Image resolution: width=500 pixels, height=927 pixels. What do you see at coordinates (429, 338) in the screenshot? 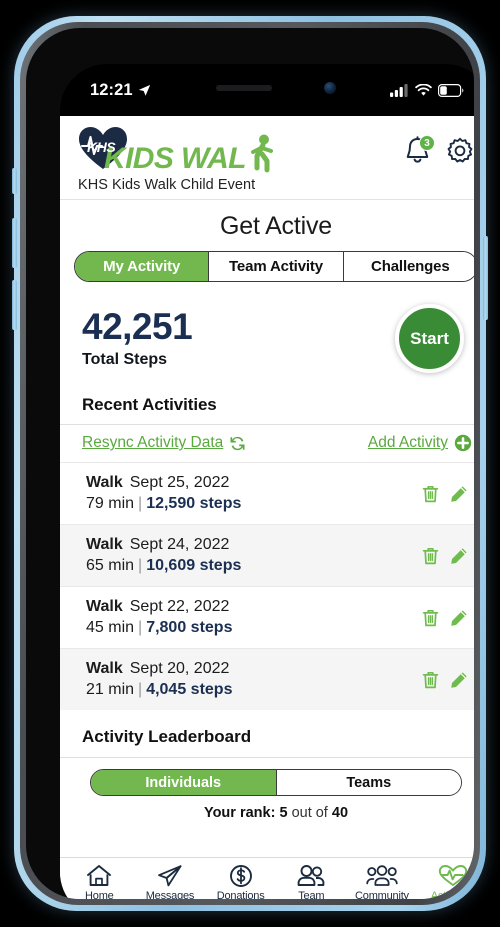
I see `start-button: Start` at bounding box center [429, 338].